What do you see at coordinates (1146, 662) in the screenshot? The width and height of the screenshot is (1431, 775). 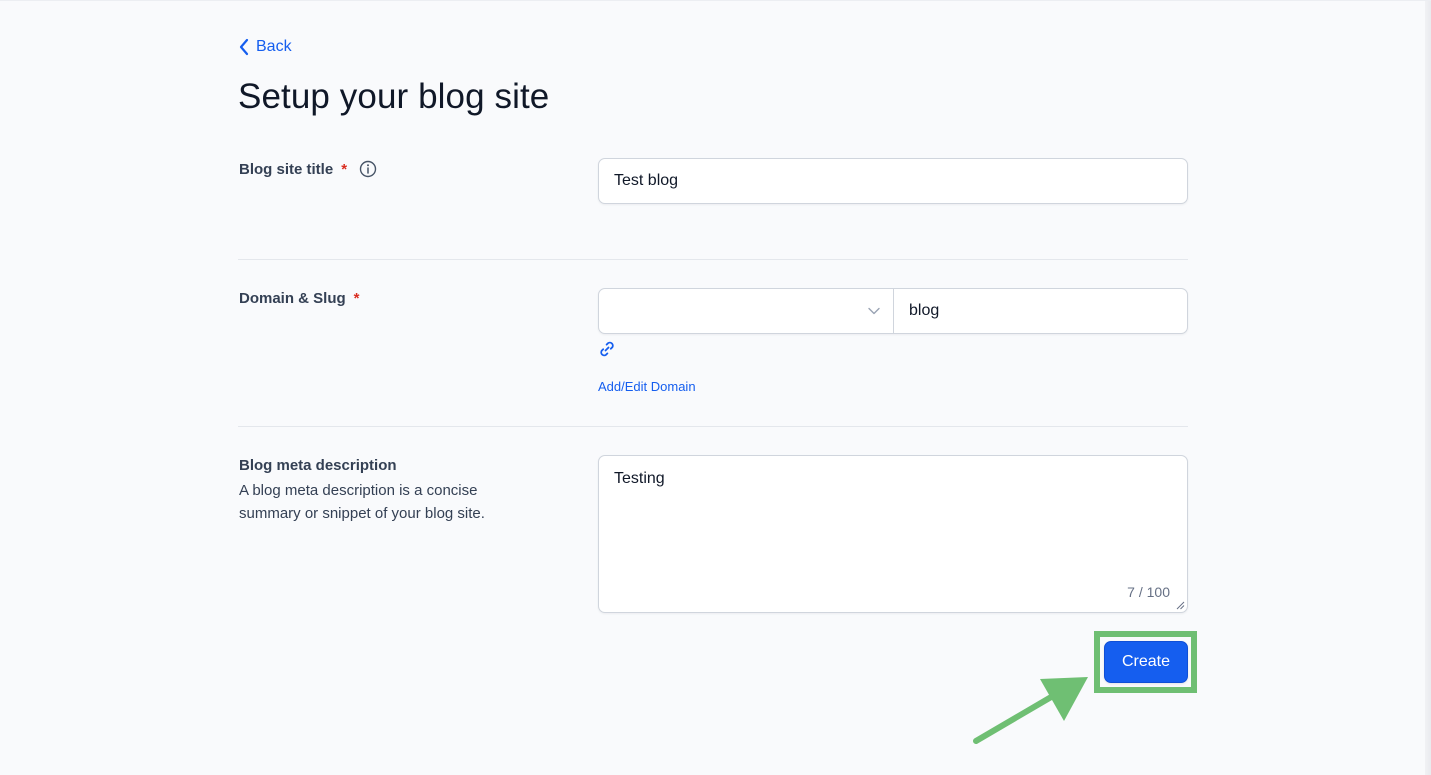 I see `create-button: Create` at bounding box center [1146, 662].